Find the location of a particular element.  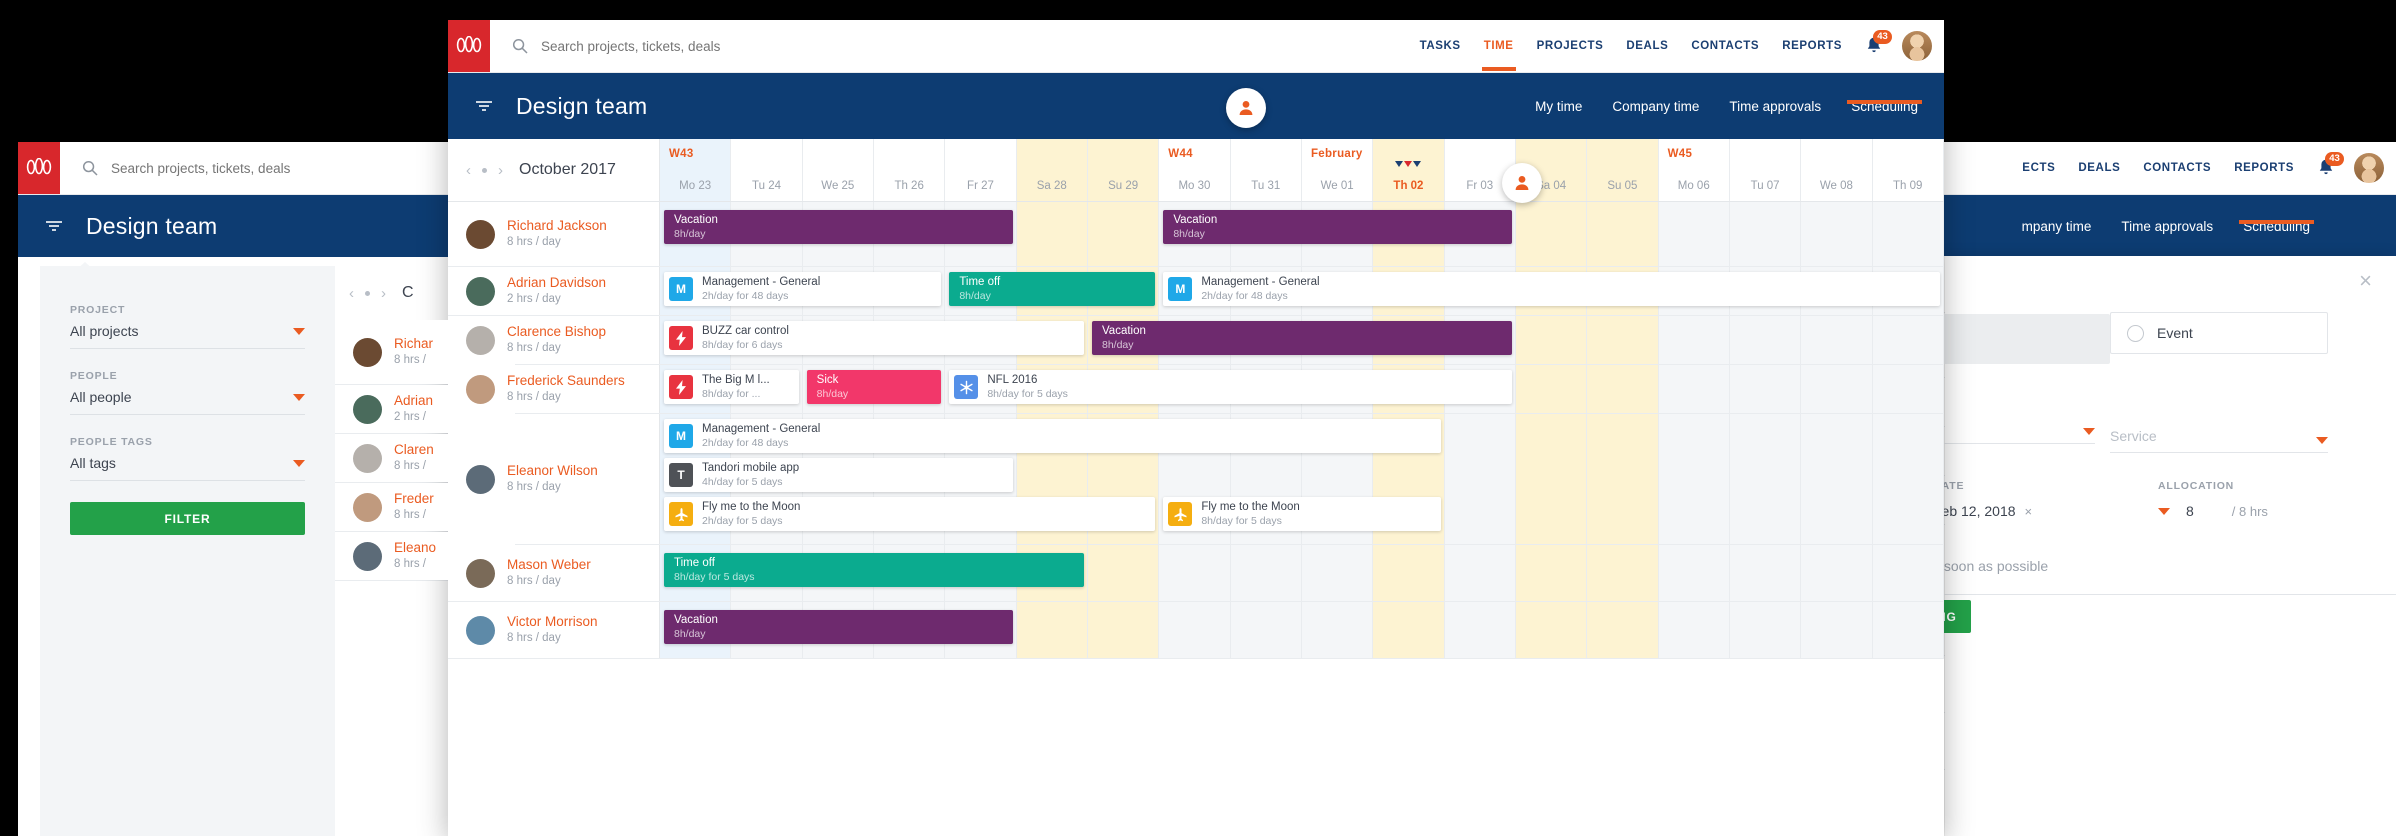

nav-item-reports: REPORTS is located at coordinates (1812, 46).